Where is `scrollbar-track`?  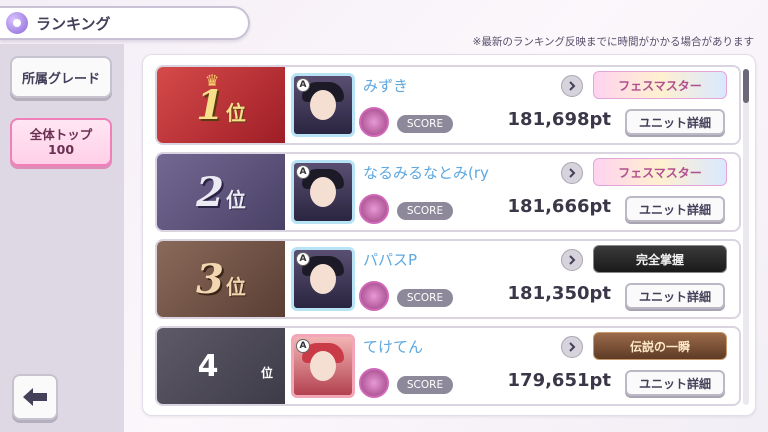
scrollbar-track is located at coordinates (746, 237).